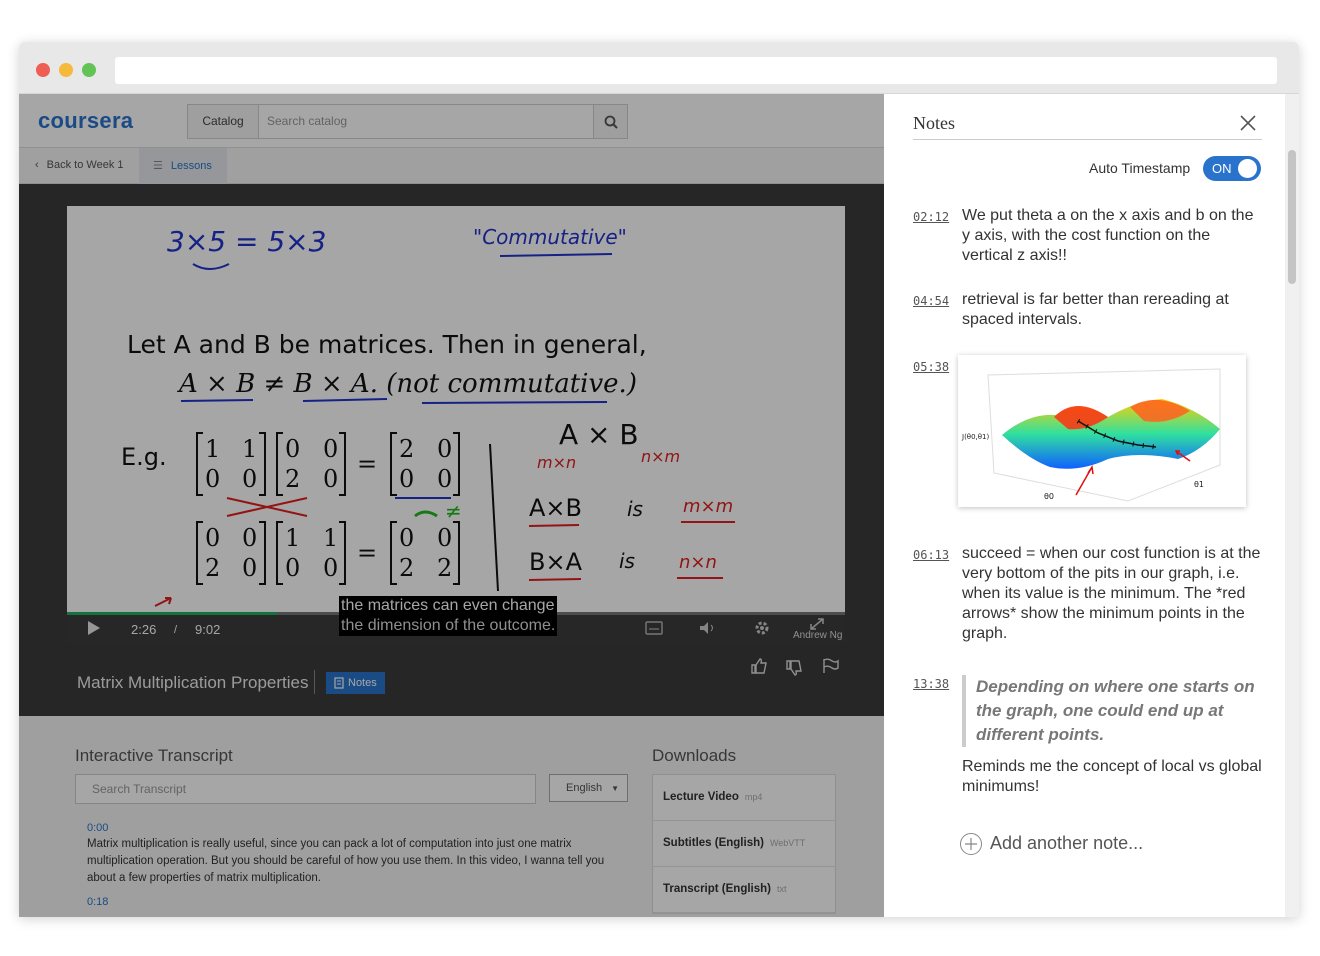  Describe the element at coordinates (1091, 435) in the screenshot. I see `cost-surface-plot: J(θ0,θ1) θ0 θ1` at that location.